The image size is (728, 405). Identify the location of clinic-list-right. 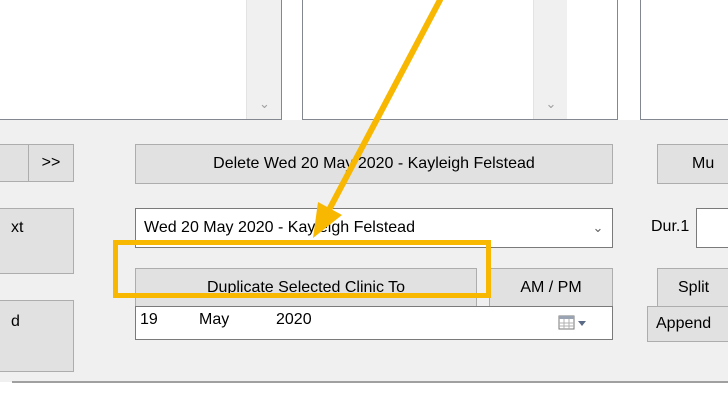
(684, 60).